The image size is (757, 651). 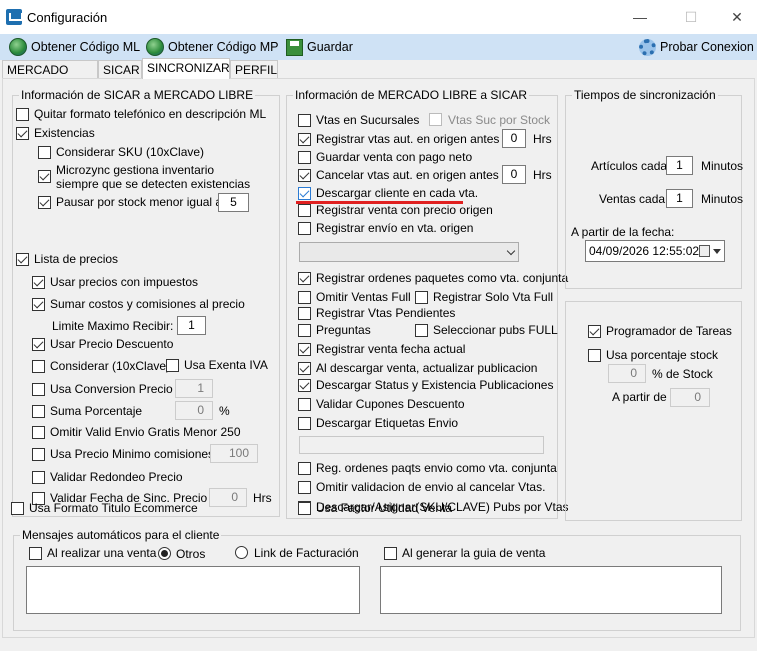 I want to click on redondeo-checkbox, so click(x=38, y=477).